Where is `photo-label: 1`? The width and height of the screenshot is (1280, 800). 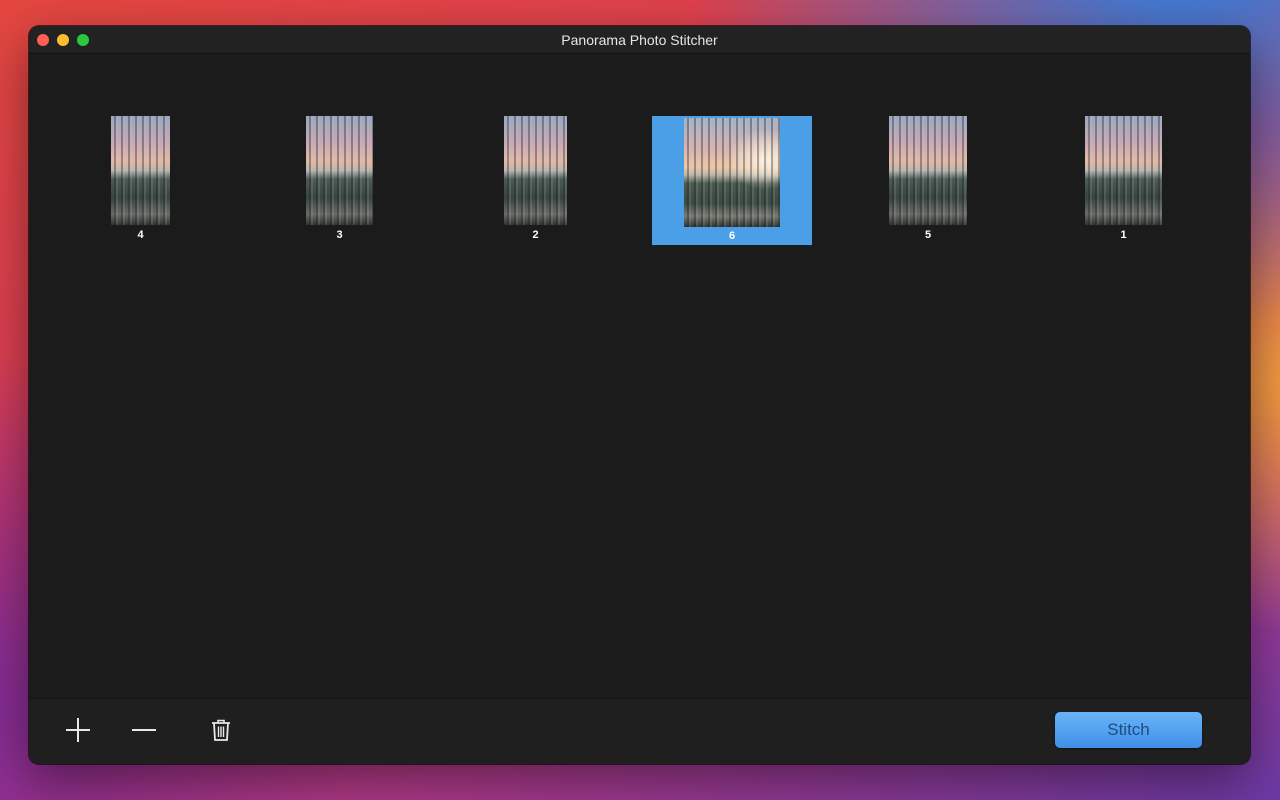 photo-label: 1 is located at coordinates (1123, 235).